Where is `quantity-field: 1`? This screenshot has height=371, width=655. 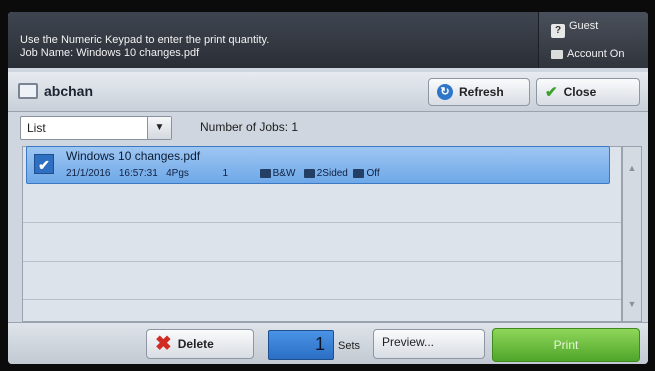
quantity-field: 1 is located at coordinates (301, 345).